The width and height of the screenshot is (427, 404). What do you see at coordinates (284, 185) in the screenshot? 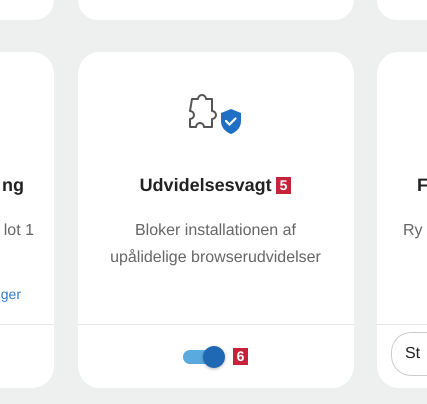
I see `callout-number: 5` at bounding box center [284, 185].